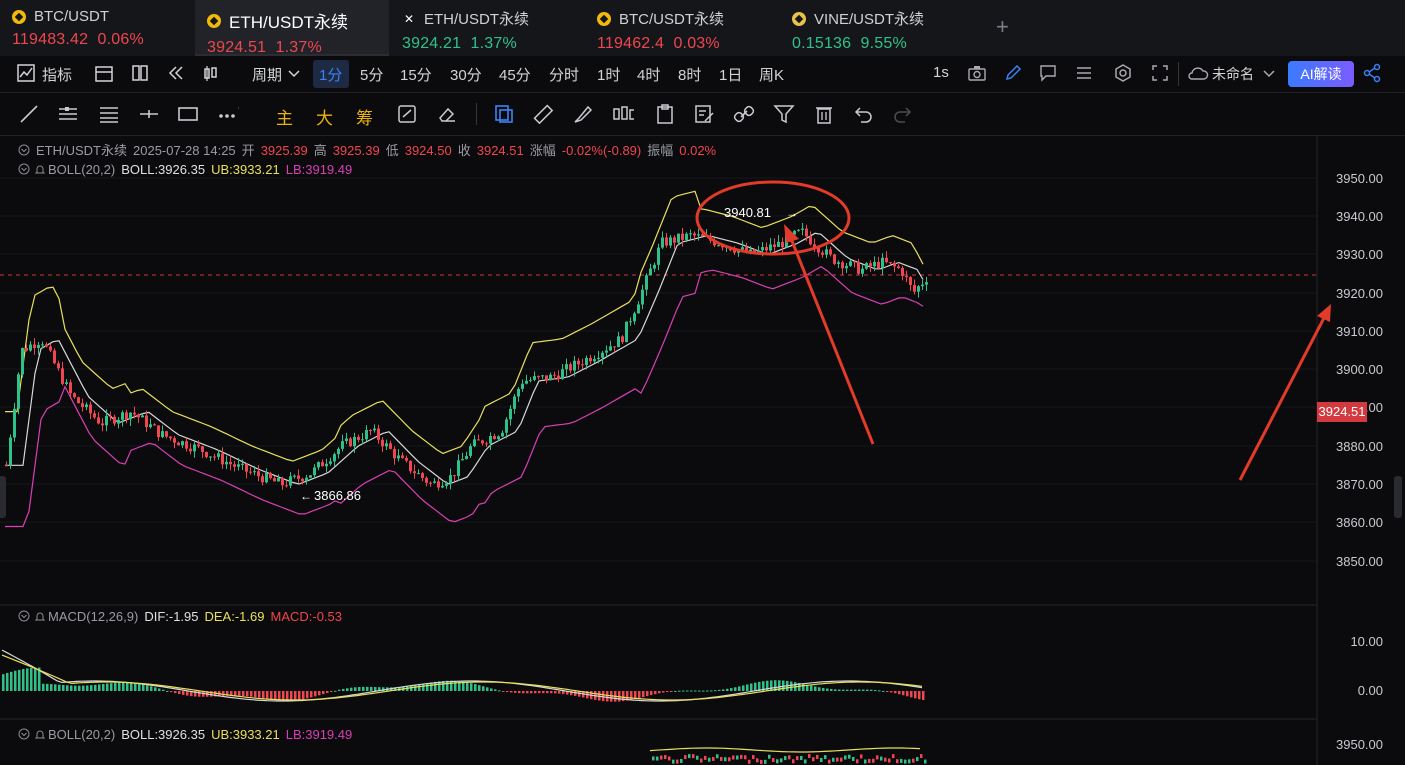  I want to click on chip-distribution-tool: 筹, so click(364, 116).